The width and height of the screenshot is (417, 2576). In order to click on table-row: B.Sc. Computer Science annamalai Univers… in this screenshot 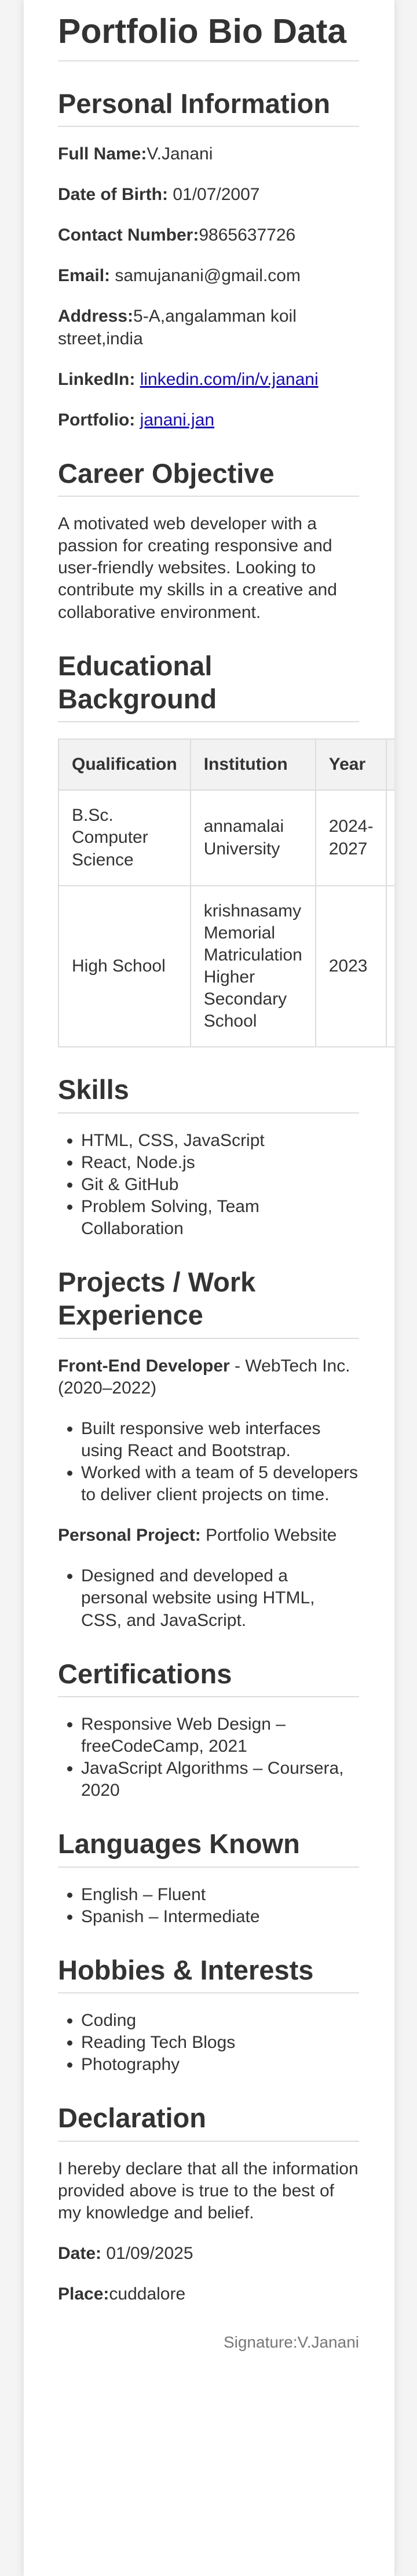, I will do `click(226, 837)`.